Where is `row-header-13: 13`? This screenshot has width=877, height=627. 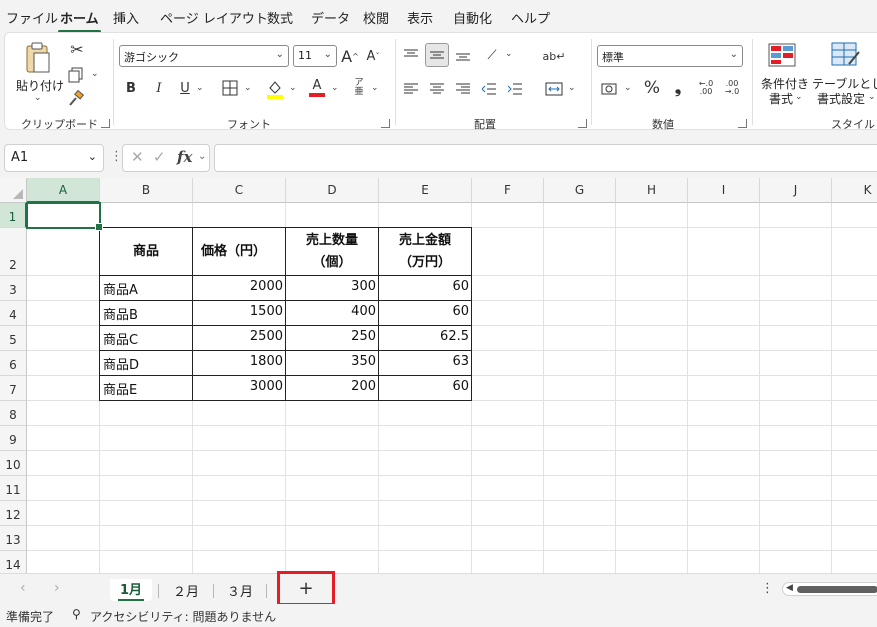 row-header-13: 13 is located at coordinates (13, 538).